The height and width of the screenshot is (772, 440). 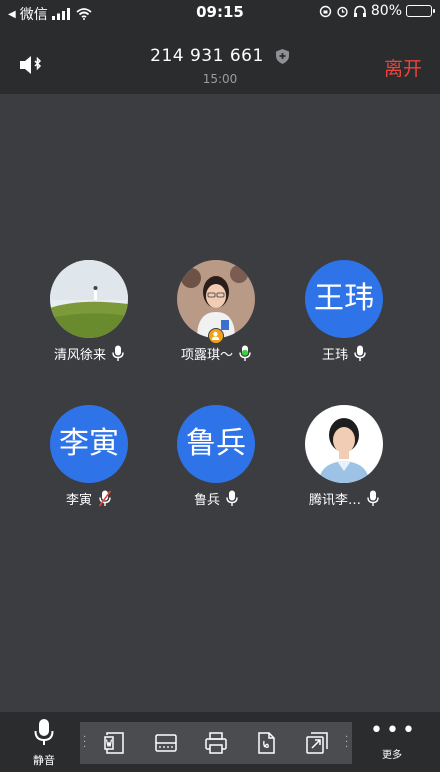 I want to click on floating-toolbar: · · · · · ·, so click(x=216, y=743).